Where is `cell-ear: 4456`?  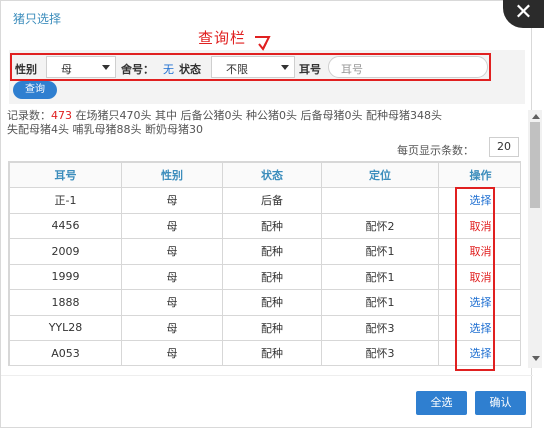
cell-ear: 4456 is located at coordinates (65, 225).